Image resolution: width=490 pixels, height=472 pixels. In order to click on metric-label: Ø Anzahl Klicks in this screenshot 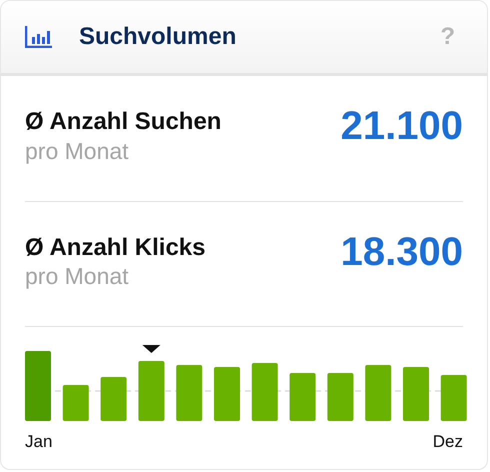, I will do `click(115, 248)`.